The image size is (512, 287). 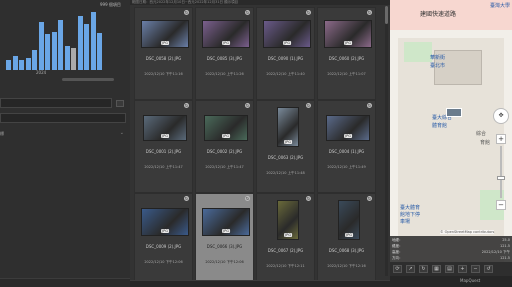 I want to click on map-label: 館地下停, so click(x=410, y=215).